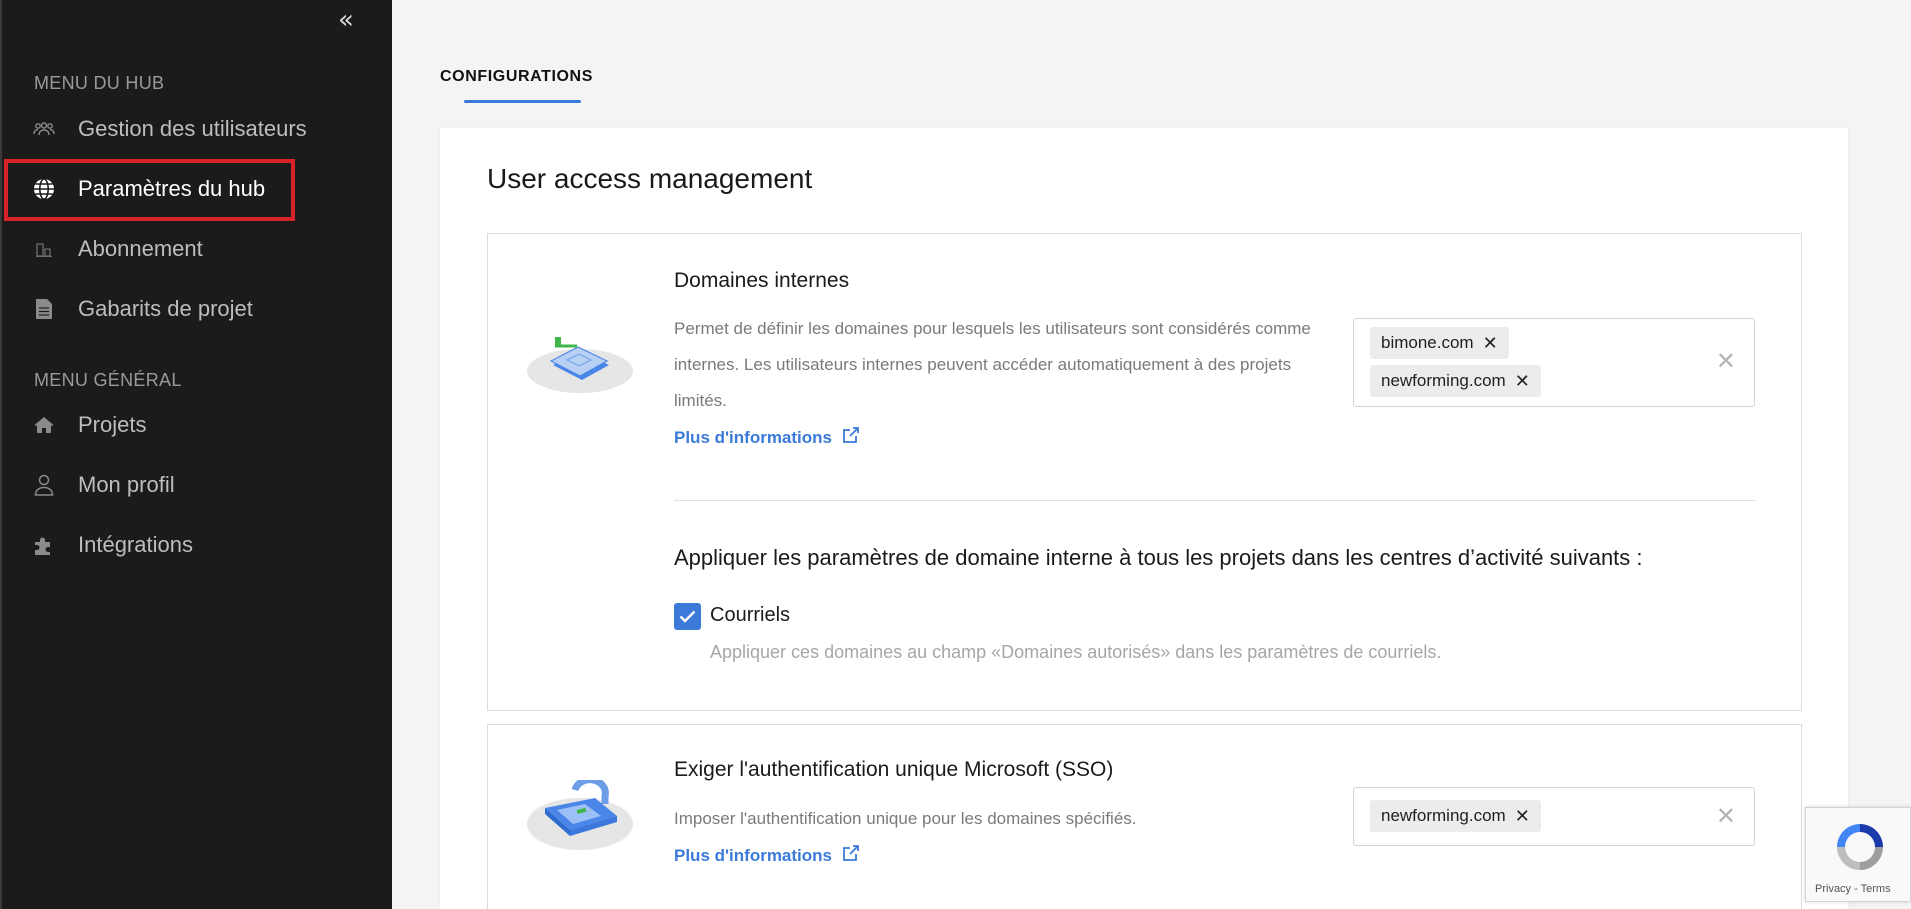  I want to click on sidebar-item-label: Mon profil, so click(126, 484).